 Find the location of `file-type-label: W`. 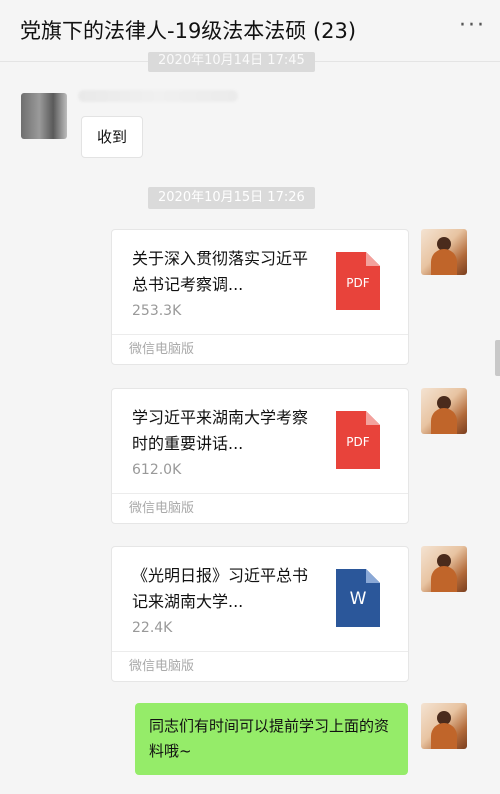

file-type-label: W is located at coordinates (358, 599).